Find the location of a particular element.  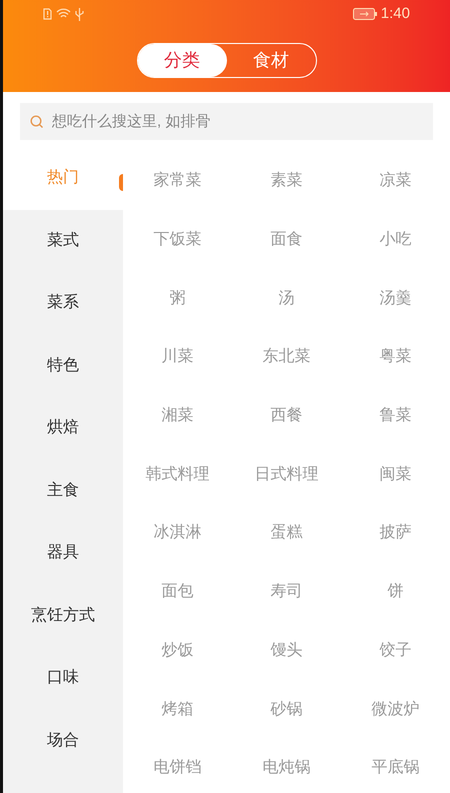

sidebar-item: 烘焙 is located at coordinates (63, 428).